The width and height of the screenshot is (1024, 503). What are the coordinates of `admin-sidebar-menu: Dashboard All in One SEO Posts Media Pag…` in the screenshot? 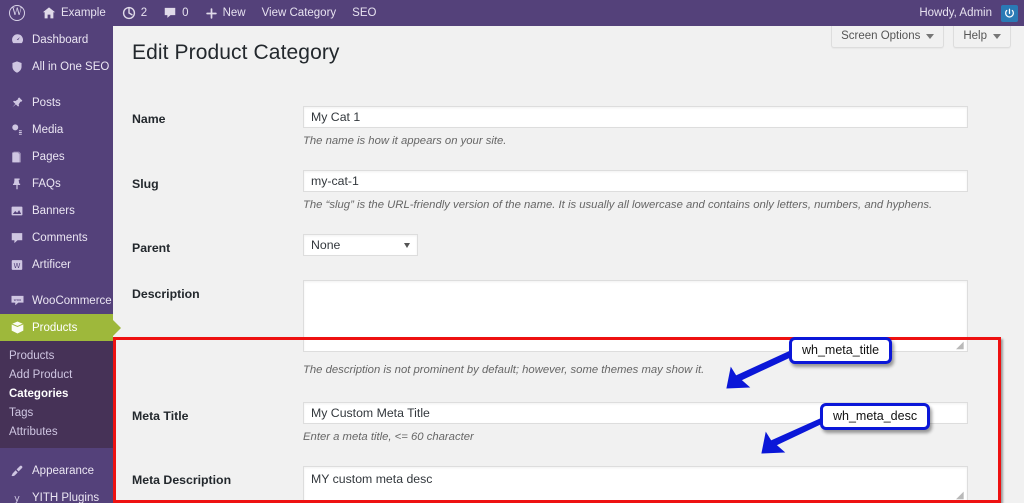 It's located at (60, 264).